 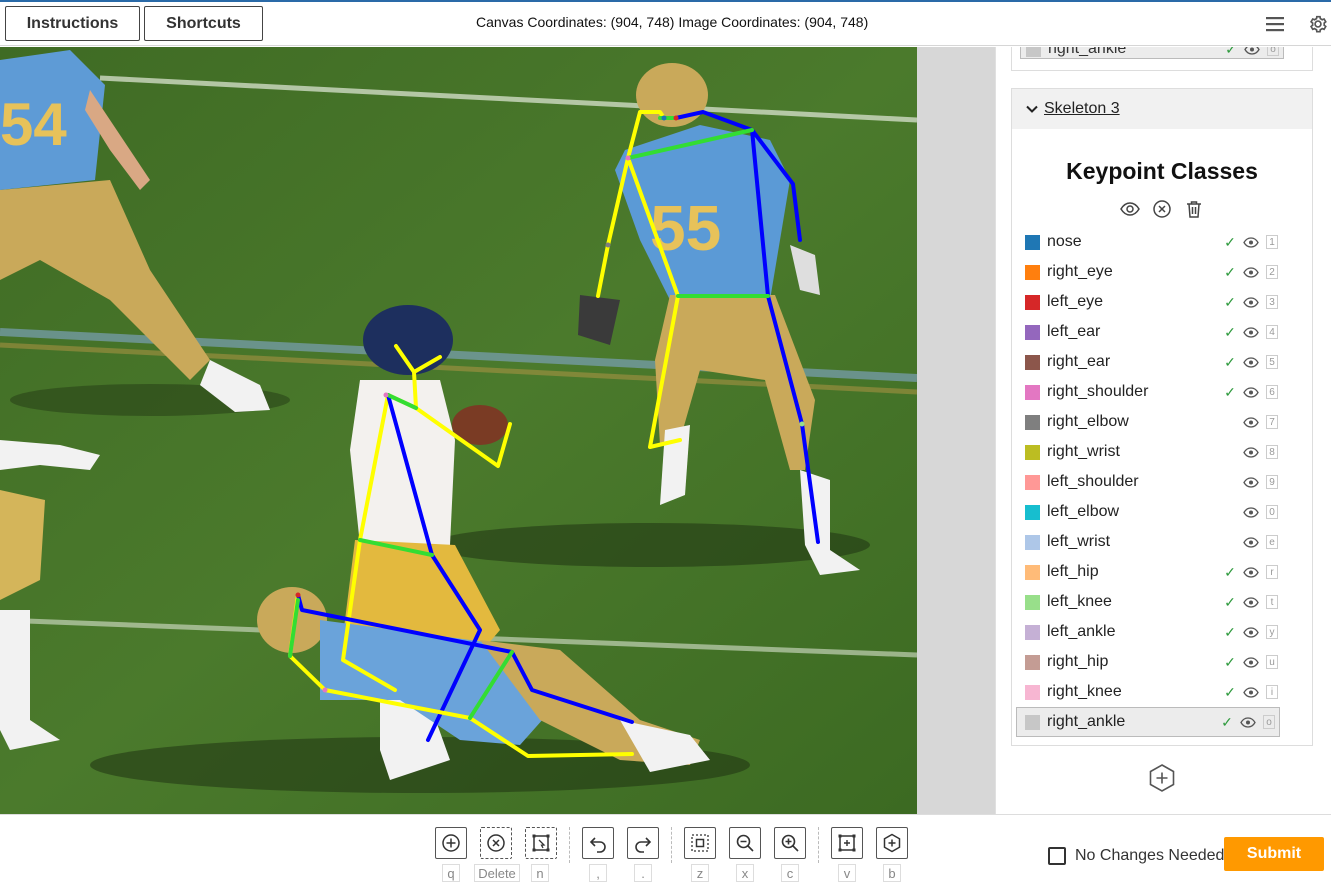 What do you see at coordinates (540, 873) in the screenshot?
I see `shortcut-key: n` at bounding box center [540, 873].